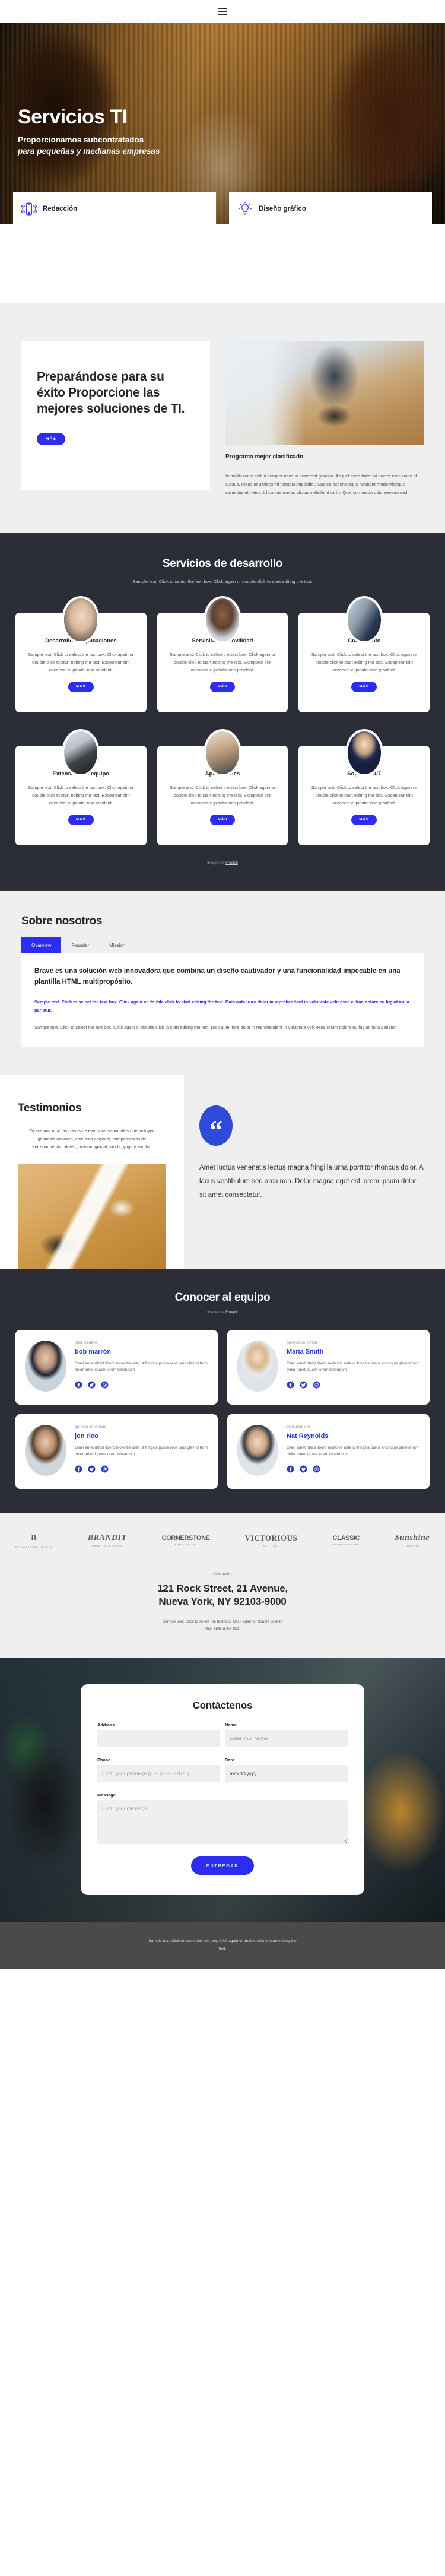 The image size is (445, 2576). I want to click on partner-logo: BRANDIT CREATIVE AGENCY, so click(107, 1540).